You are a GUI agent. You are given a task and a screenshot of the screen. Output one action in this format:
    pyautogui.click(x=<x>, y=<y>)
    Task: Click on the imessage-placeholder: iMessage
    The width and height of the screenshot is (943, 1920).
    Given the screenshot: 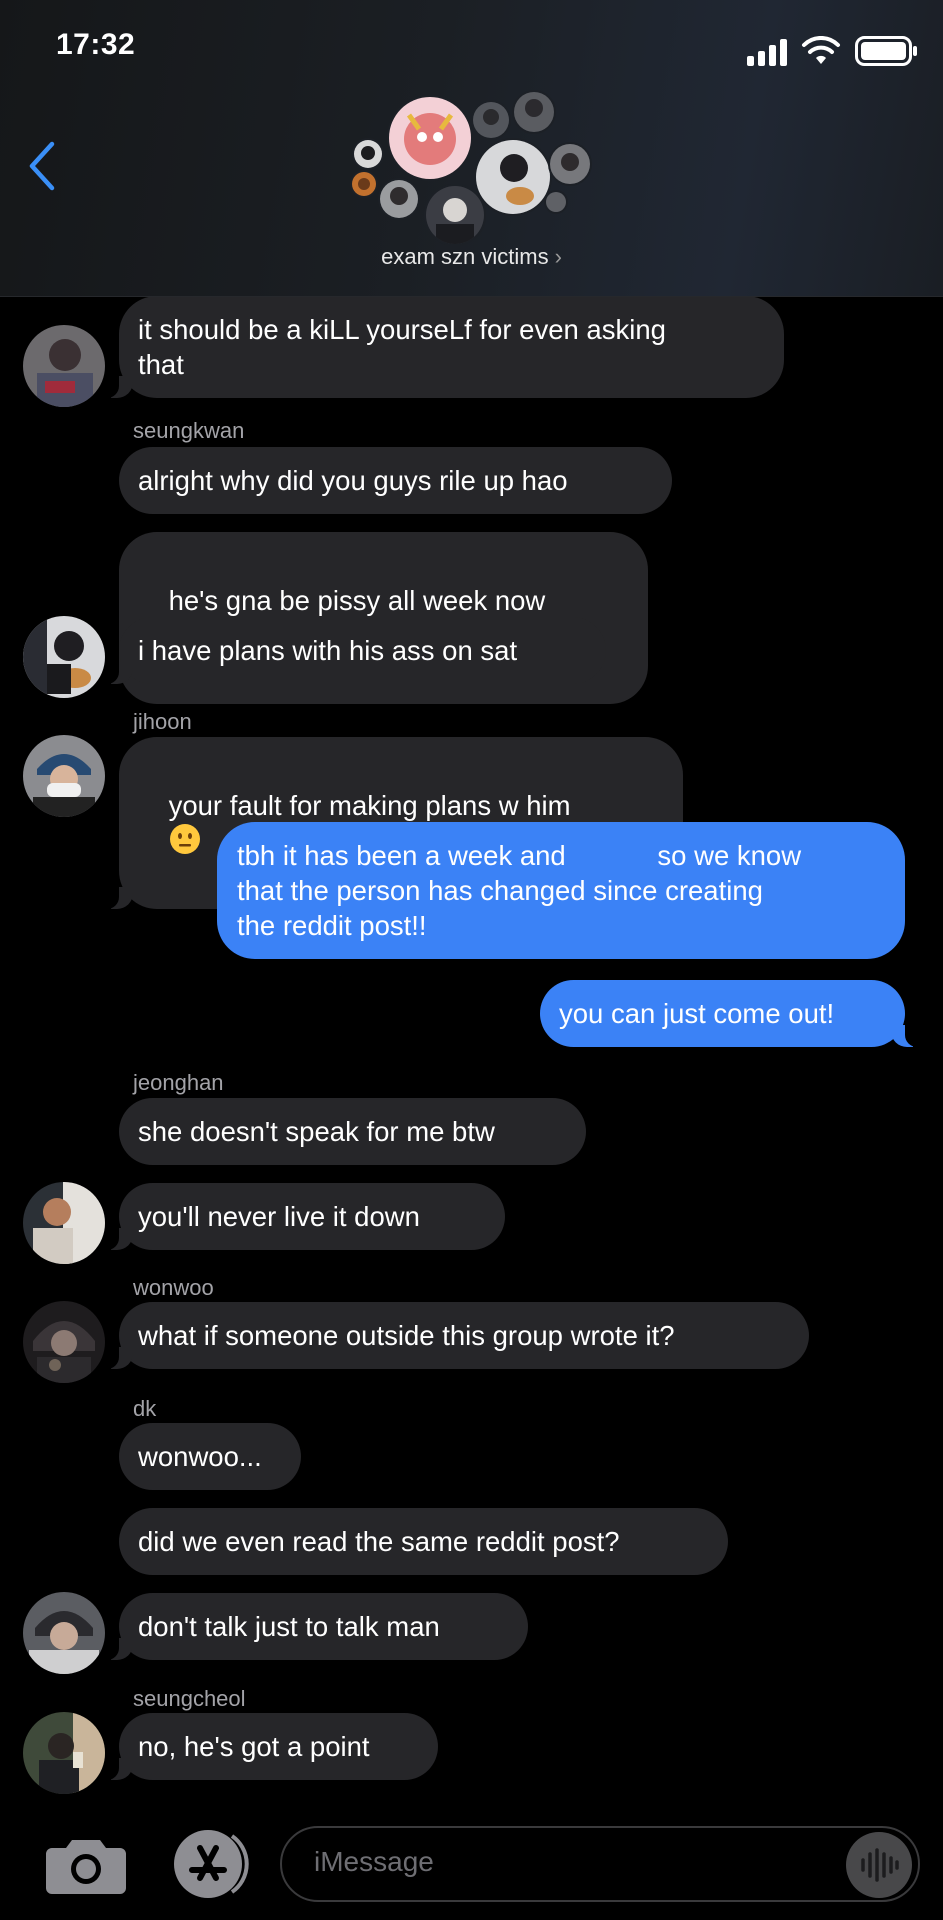 What is the action you would take?
    pyautogui.click(x=374, y=1861)
    